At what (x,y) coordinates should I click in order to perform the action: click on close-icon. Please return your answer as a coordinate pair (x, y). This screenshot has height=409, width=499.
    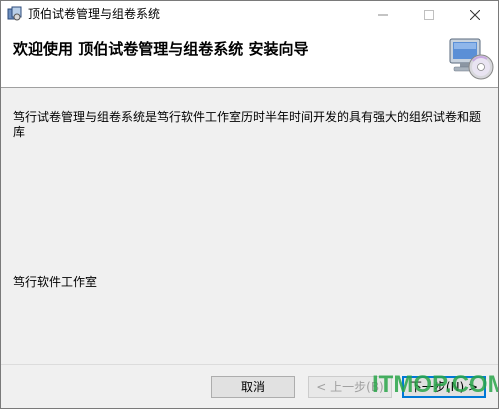
    Looking at the image, I should click on (475, 14).